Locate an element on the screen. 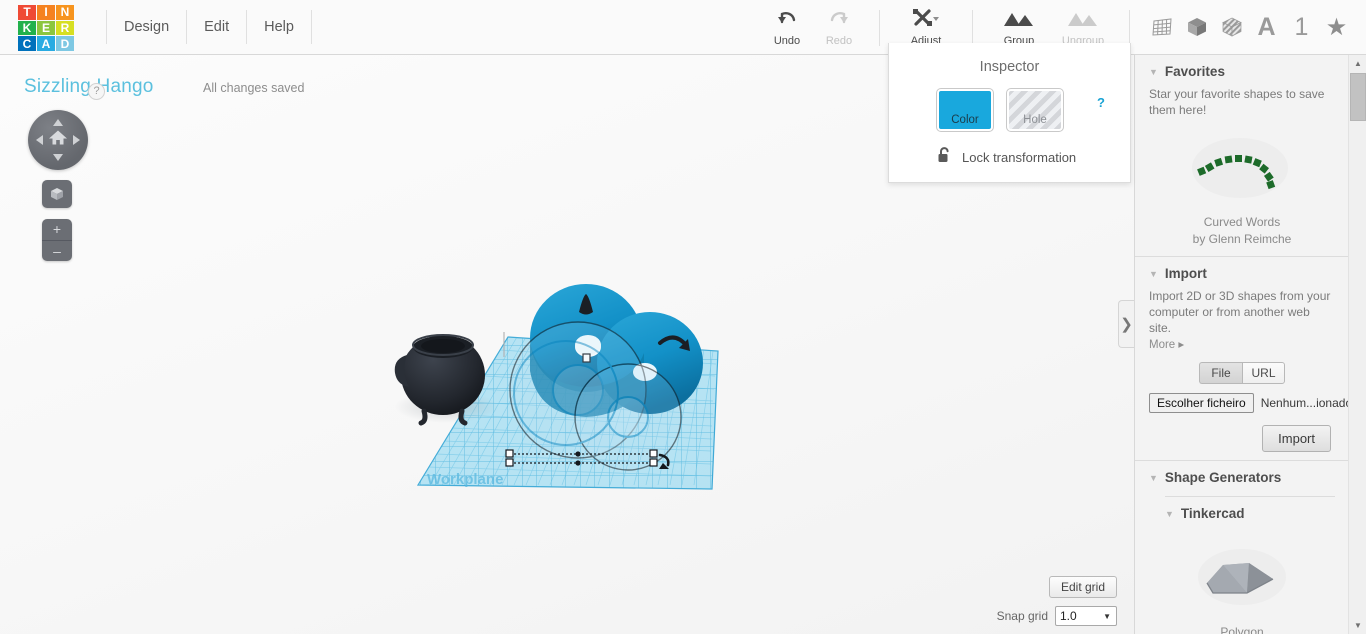 The image size is (1366, 634). import-title: Import is located at coordinates (1185, 273).